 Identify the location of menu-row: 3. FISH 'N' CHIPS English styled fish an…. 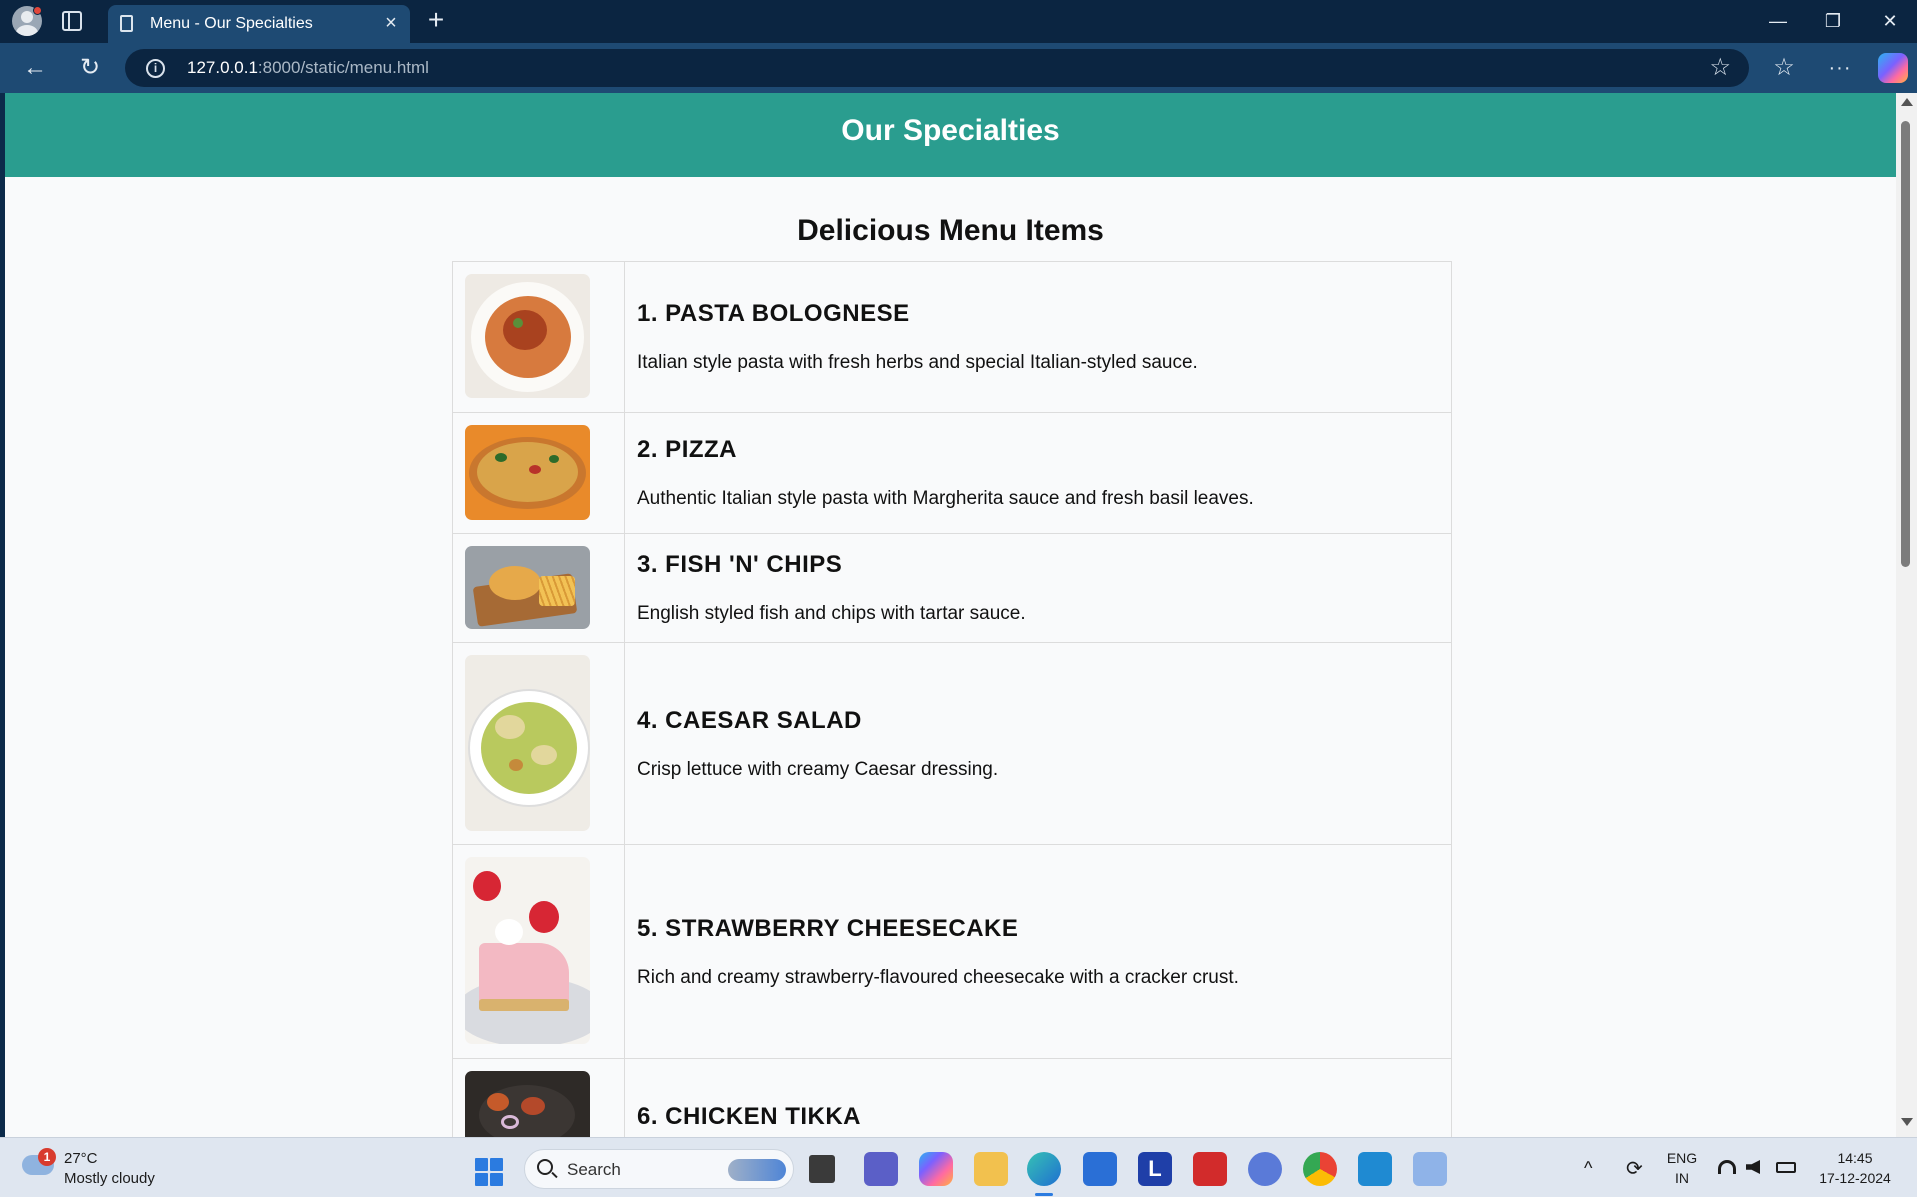
(952, 588).